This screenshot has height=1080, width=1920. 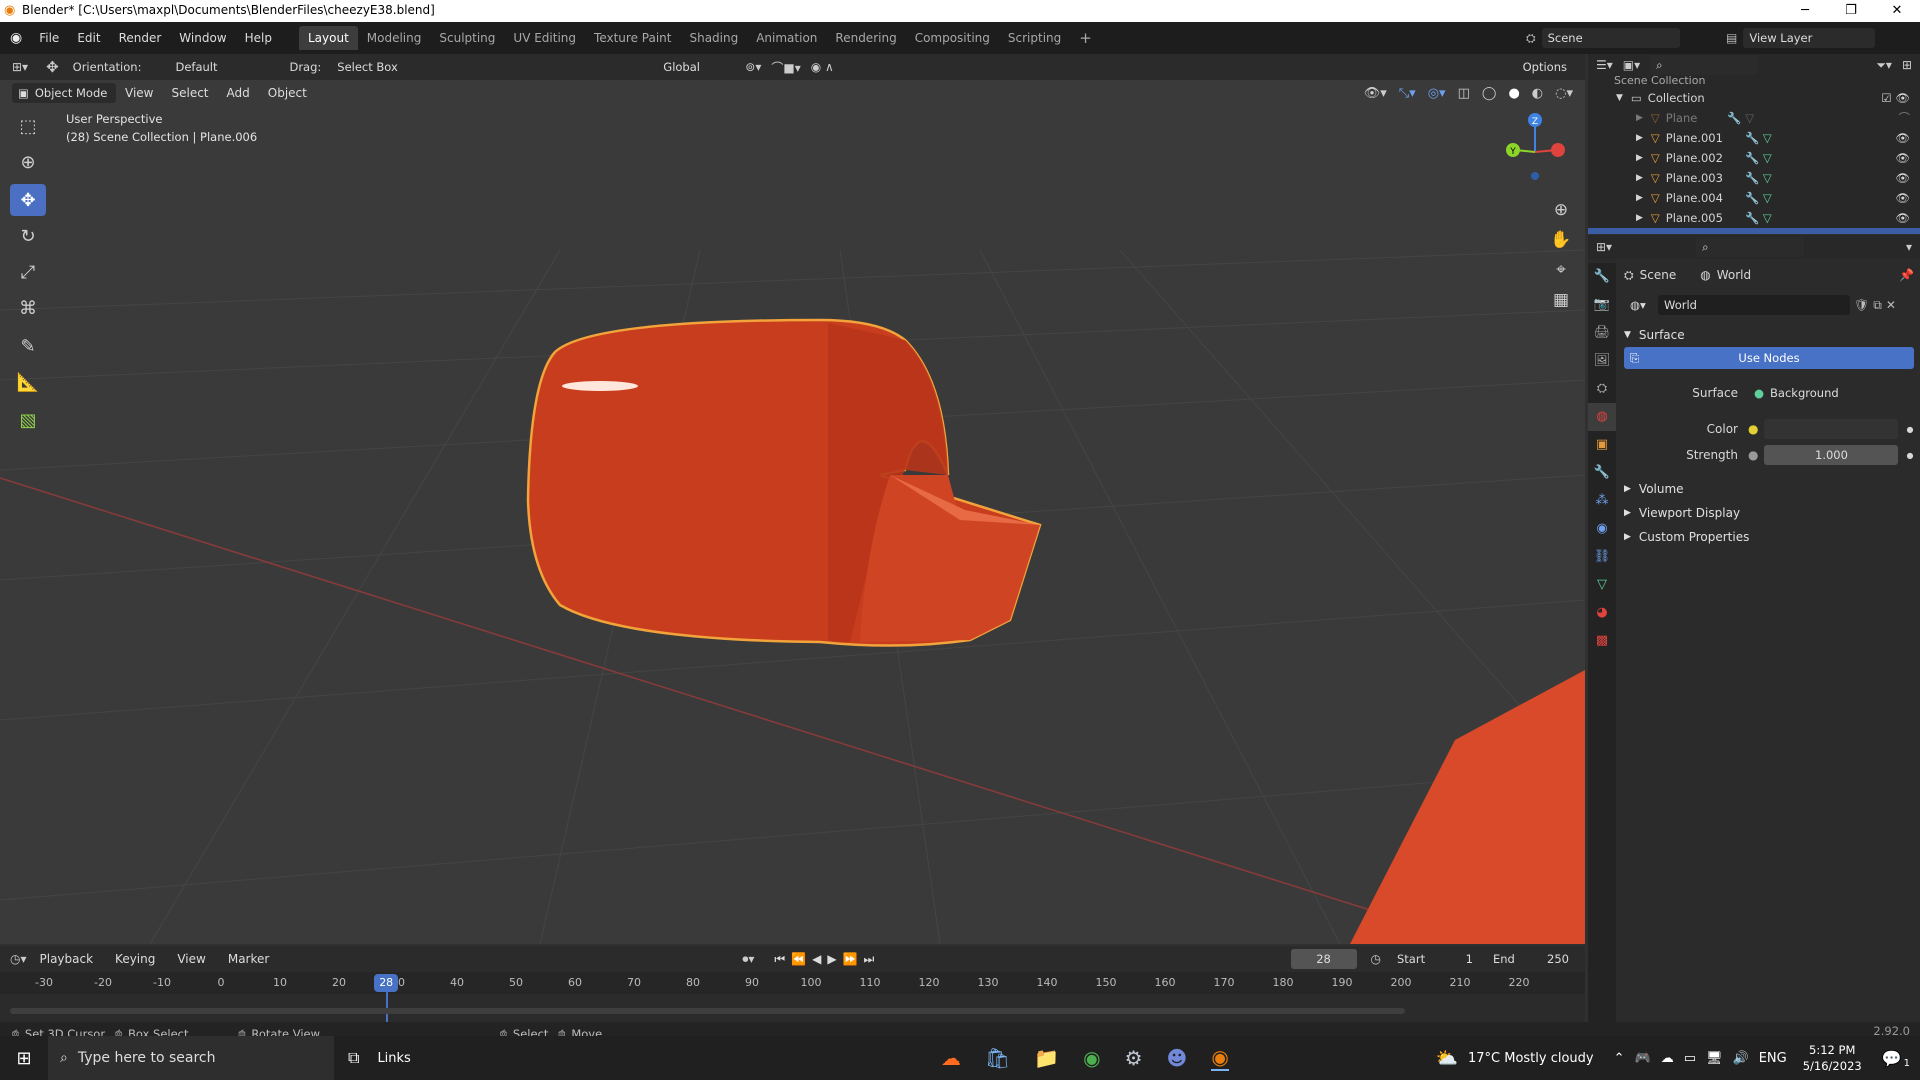 What do you see at coordinates (1085, 38) in the screenshot?
I see `add-workspace-icon: +` at bounding box center [1085, 38].